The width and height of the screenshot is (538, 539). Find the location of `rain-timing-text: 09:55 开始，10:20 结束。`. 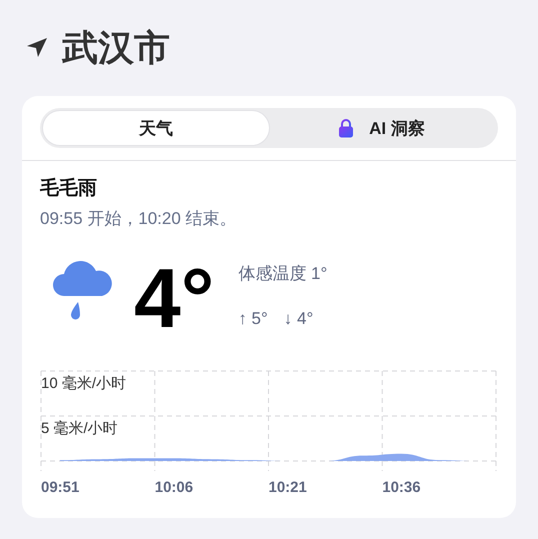

rain-timing-text: 09:55 开始，10:20 结束。 is located at coordinates (139, 219).